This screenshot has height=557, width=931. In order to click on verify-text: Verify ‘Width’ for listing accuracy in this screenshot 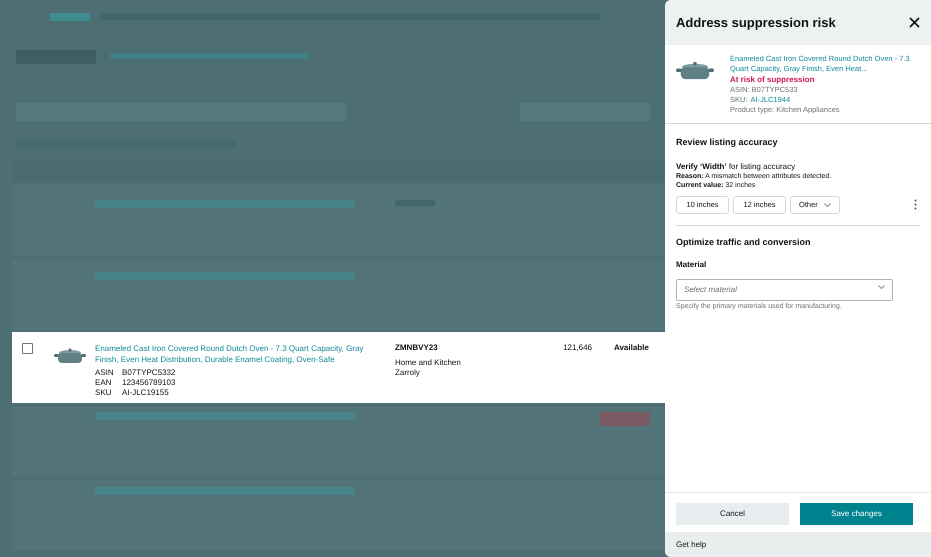, I will do `click(736, 167)`.